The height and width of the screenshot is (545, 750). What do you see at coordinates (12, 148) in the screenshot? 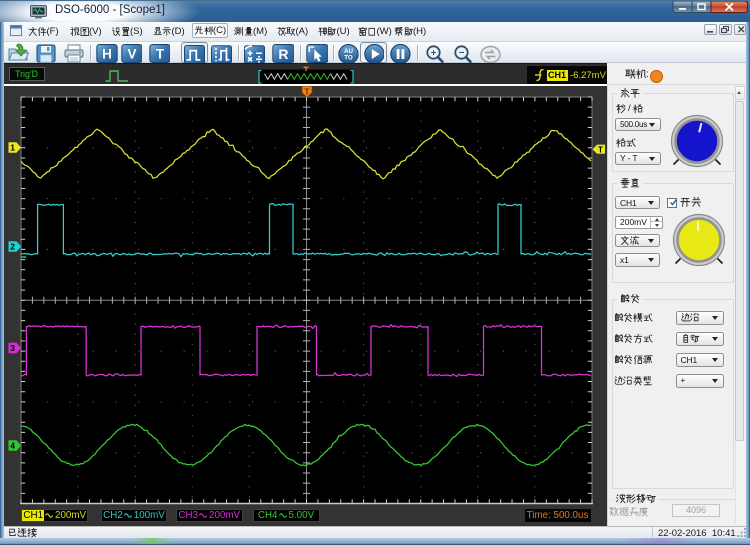
I see `svg-text: 1` at bounding box center [12, 148].